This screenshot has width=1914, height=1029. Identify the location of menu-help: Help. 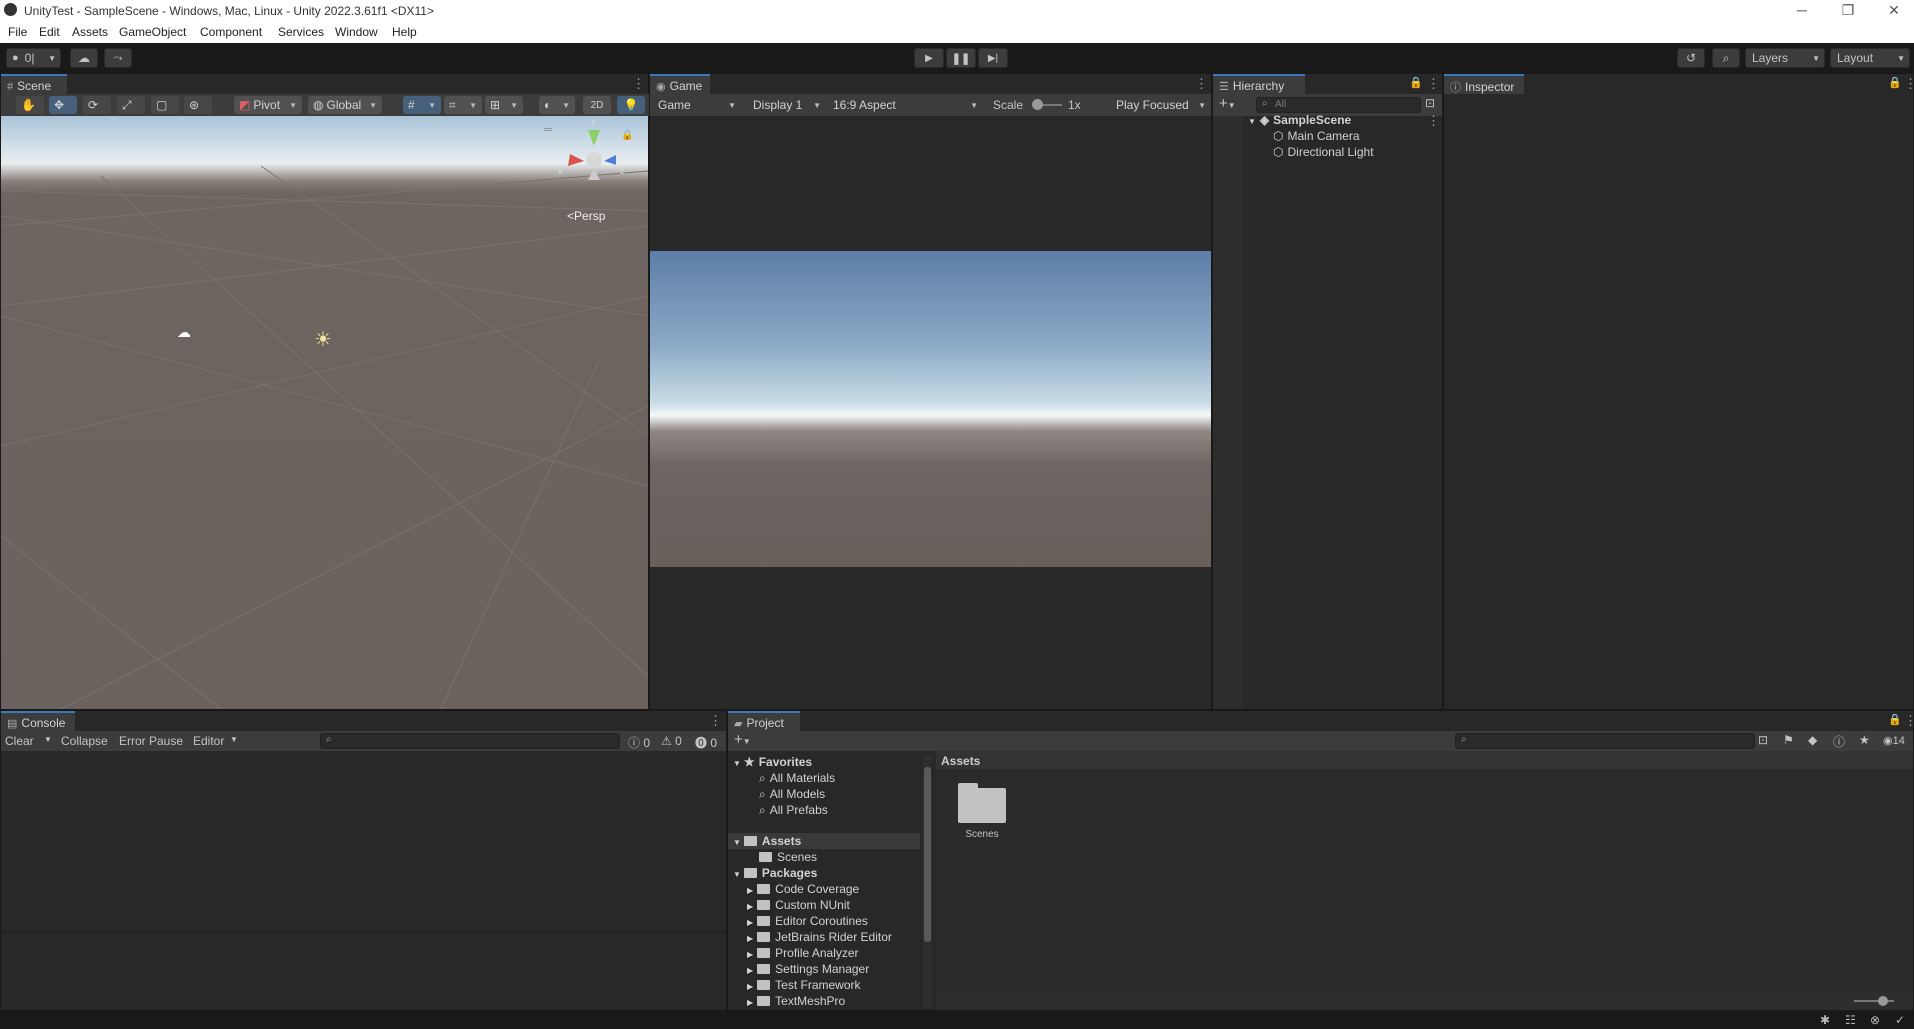
(404, 32).